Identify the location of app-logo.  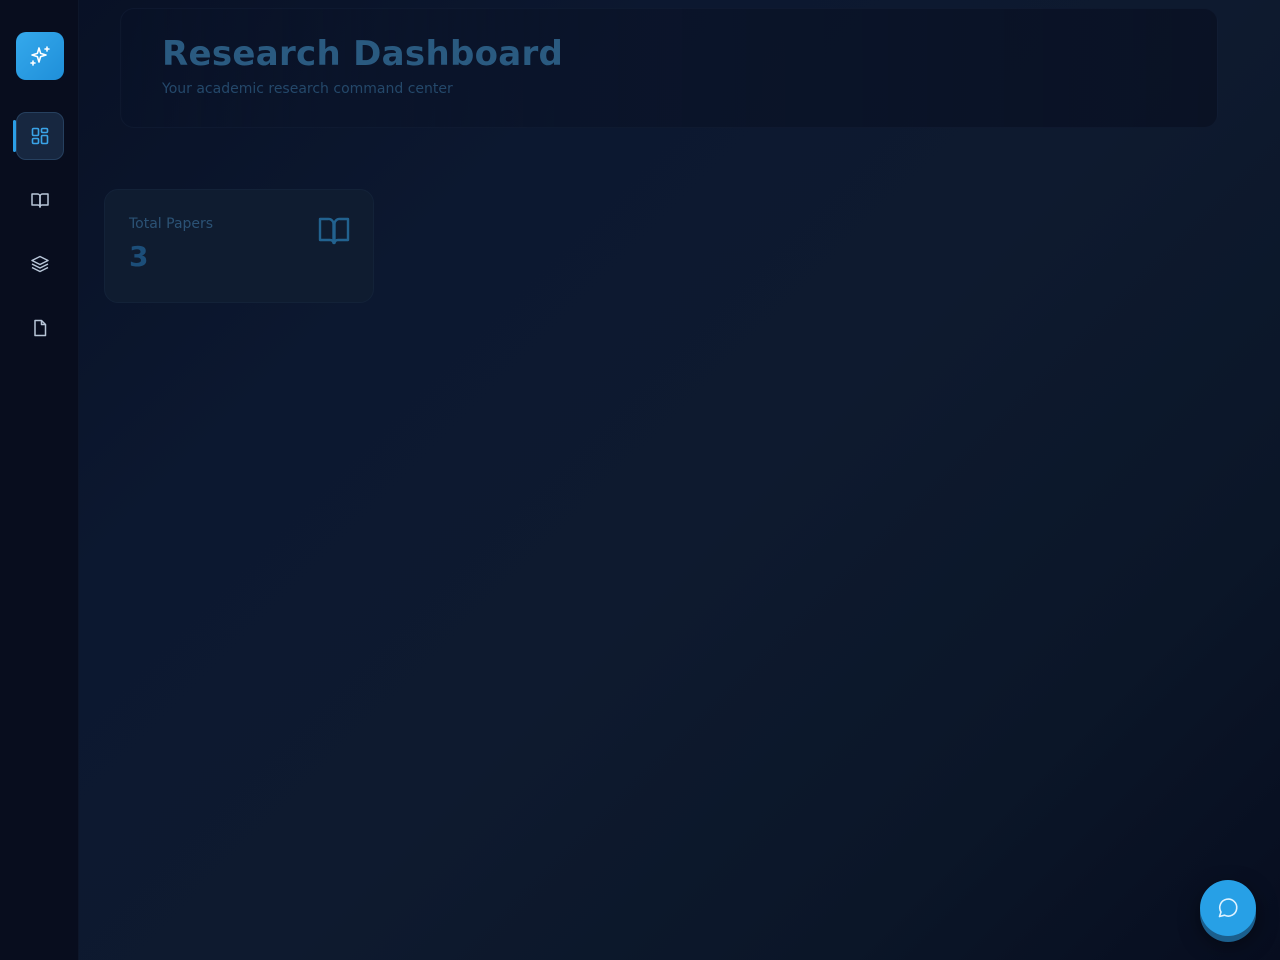
(40, 56).